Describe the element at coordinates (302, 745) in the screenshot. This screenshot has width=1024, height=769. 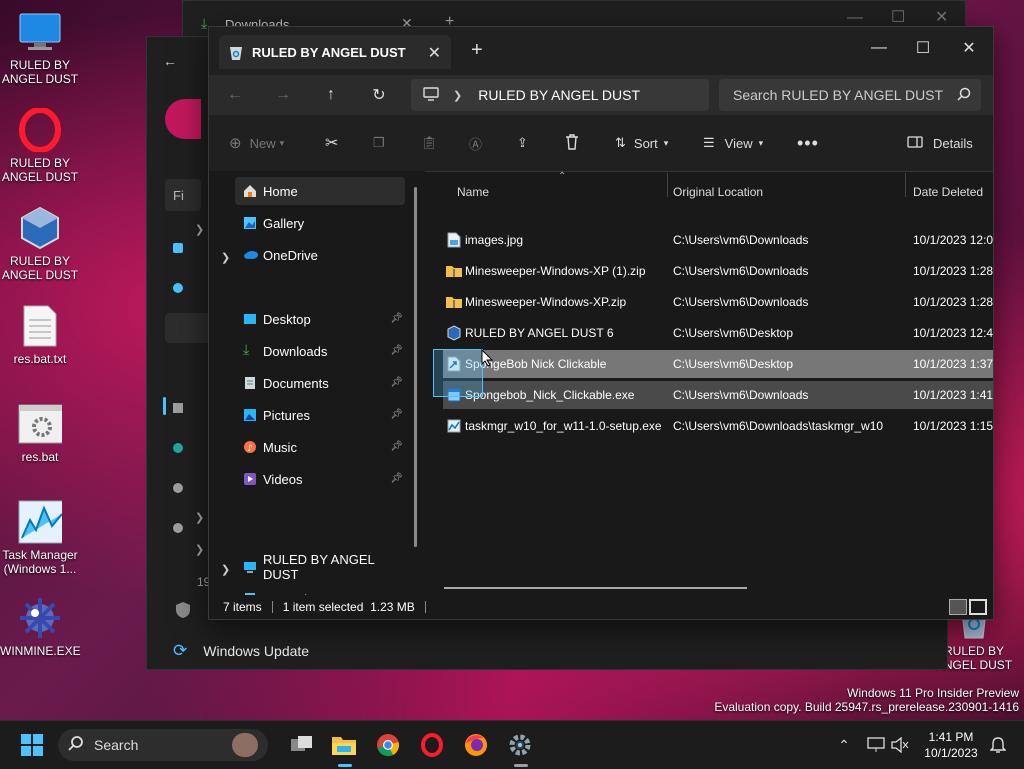
I see `task-view-icon` at that location.